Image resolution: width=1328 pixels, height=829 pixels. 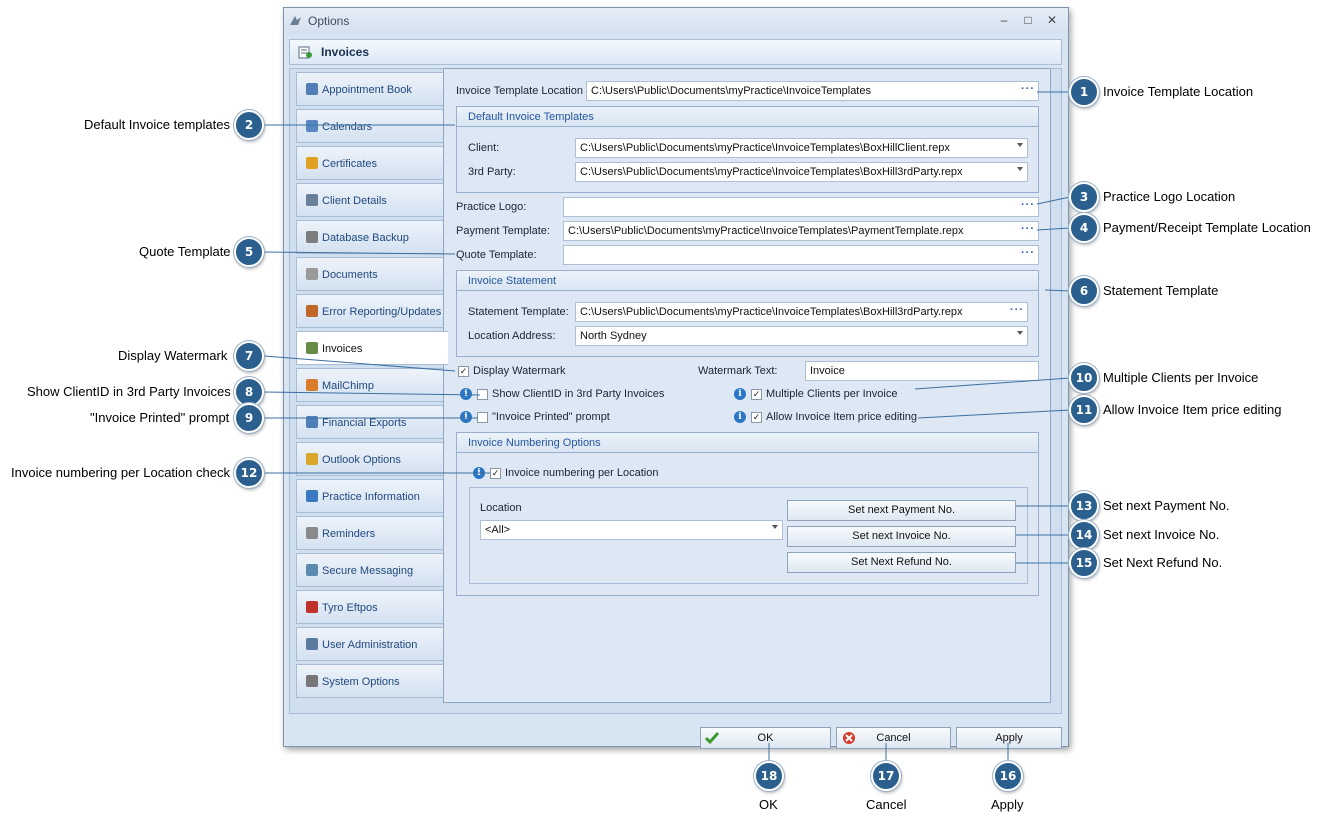 I want to click on invoice-statement-header: Invoice Statement, so click(x=747, y=281).